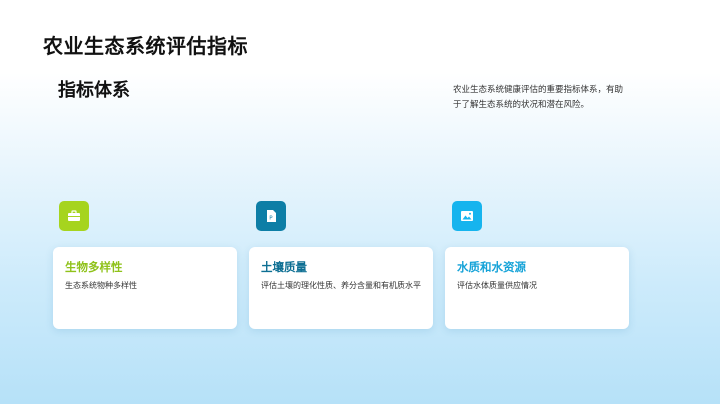 The image size is (720, 404). Describe the element at coordinates (538, 97) in the screenshot. I see `description-text: 农业生态系统健康评估的重要指标体系，有助于了解生态系统的状况和潜在风险。` at that location.